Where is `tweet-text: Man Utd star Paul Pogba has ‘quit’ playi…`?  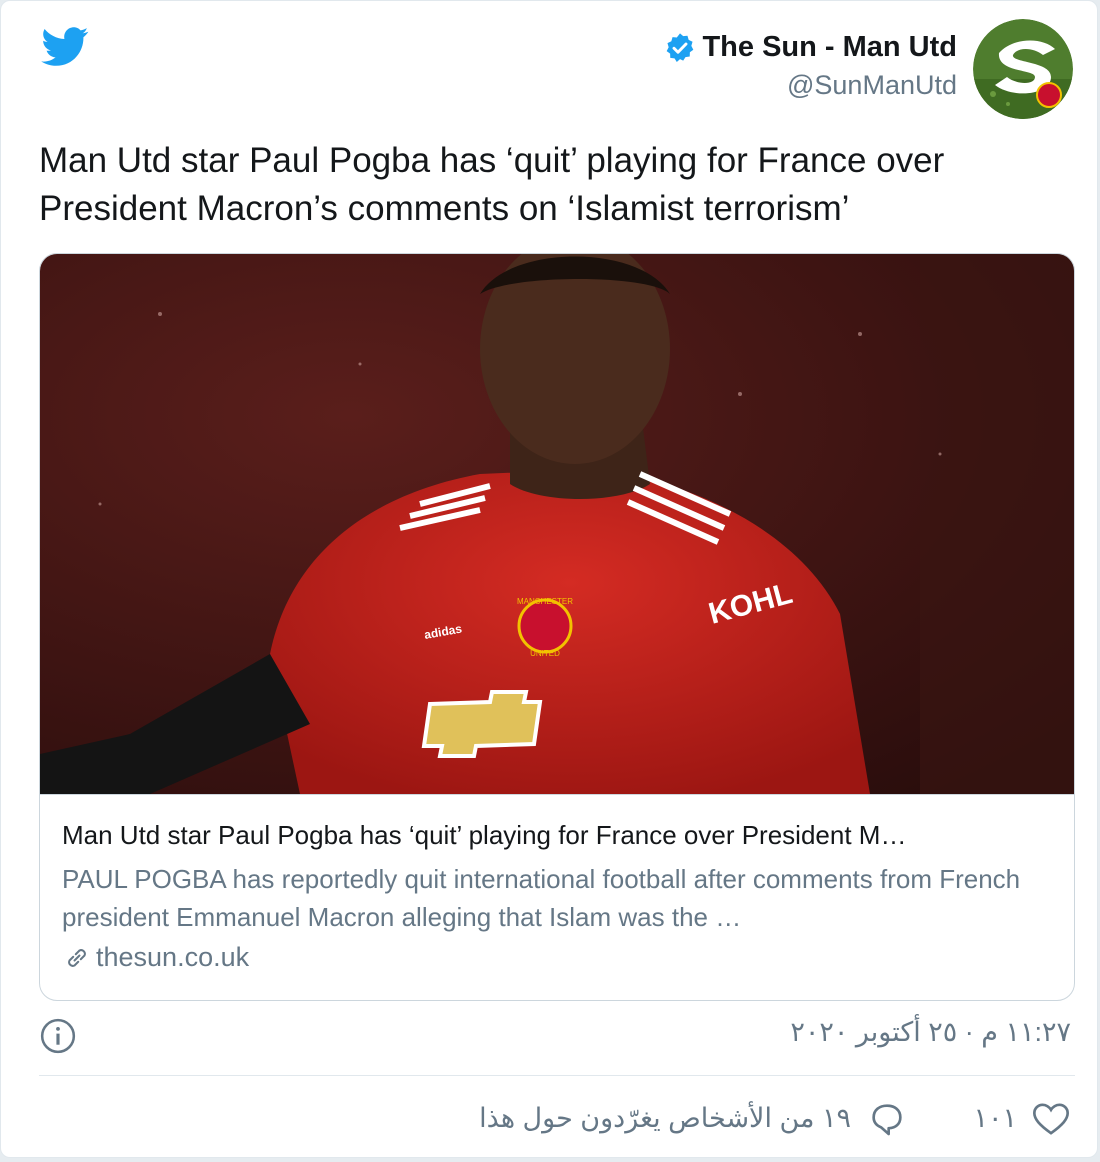 tweet-text: Man Utd star Paul Pogba has ‘quit’ playi… is located at coordinates (492, 184).